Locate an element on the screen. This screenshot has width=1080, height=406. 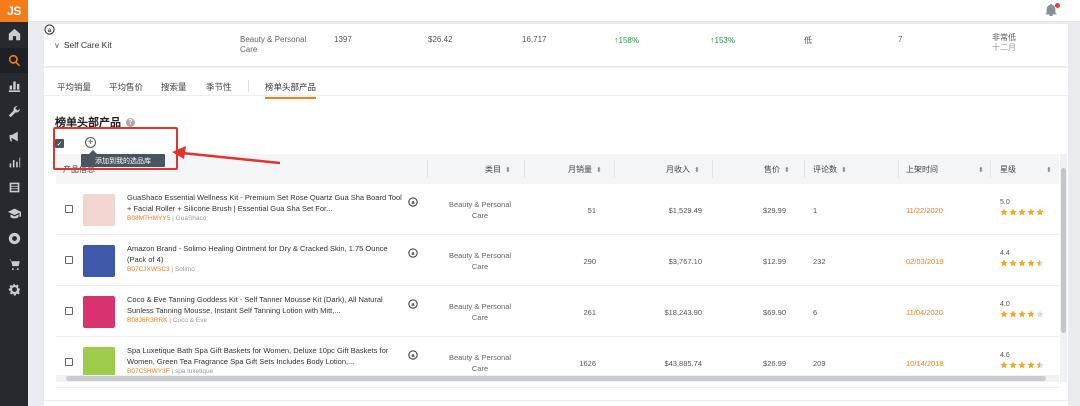
svg-text: a is located at coordinates (50, 31).